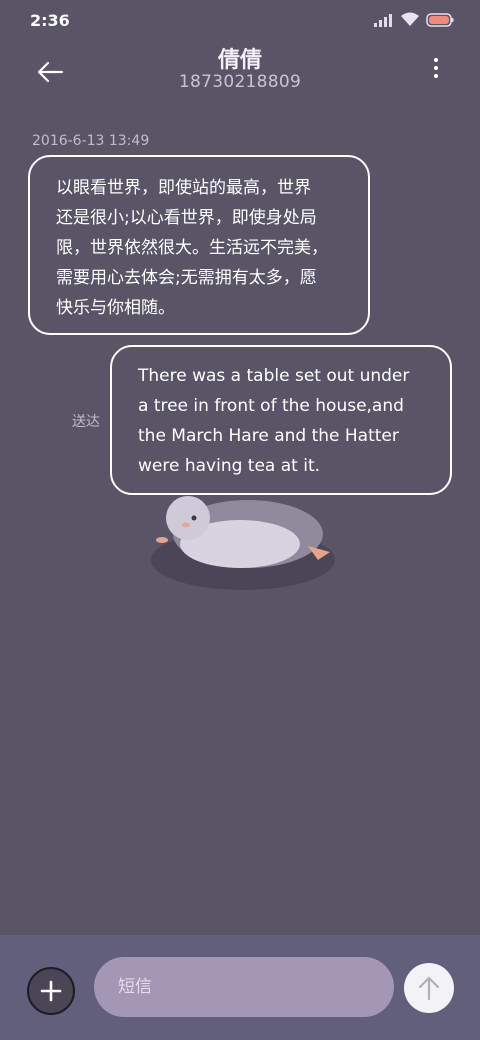 The width and height of the screenshot is (480, 1040). I want to click on penguin-illustration, so click(243, 543).